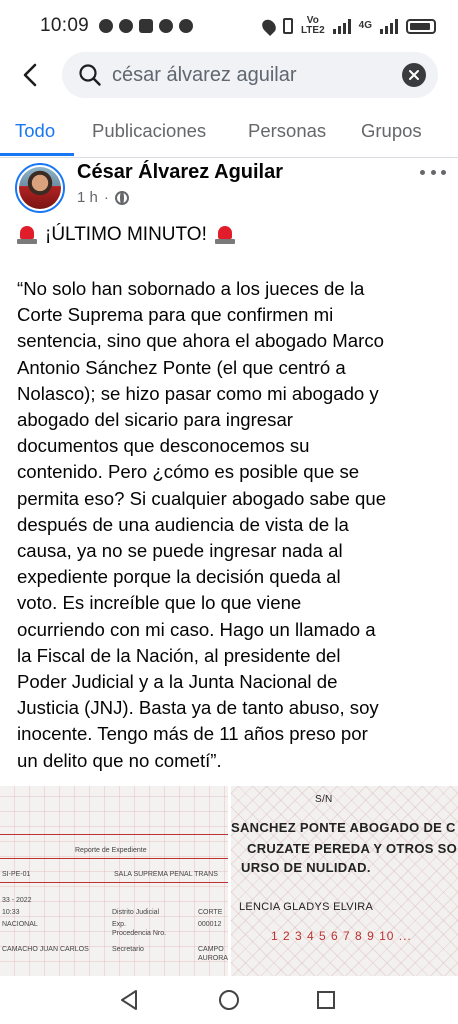 The image size is (458, 1024). What do you see at coordinates (391, 131) in the screenshot?
I see `tab-grupos: Grupos` at bounding box center [391, 131].